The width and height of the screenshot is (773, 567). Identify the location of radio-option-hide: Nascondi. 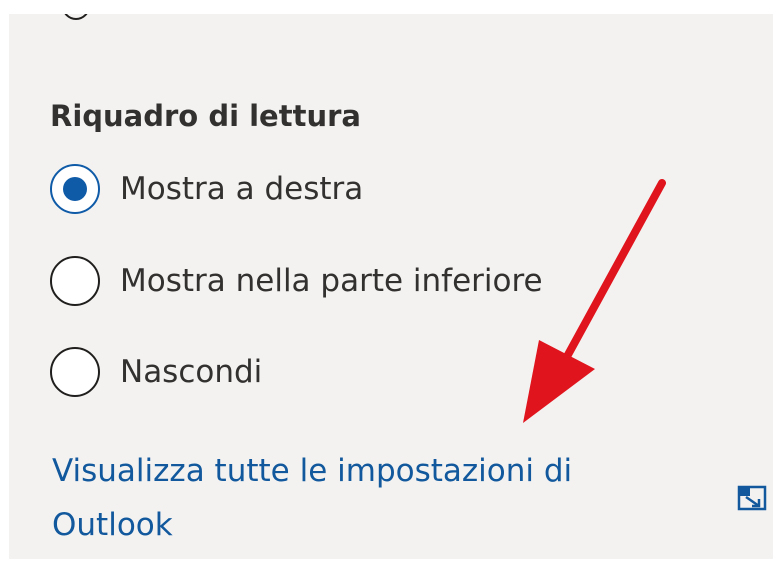
(156, 372).